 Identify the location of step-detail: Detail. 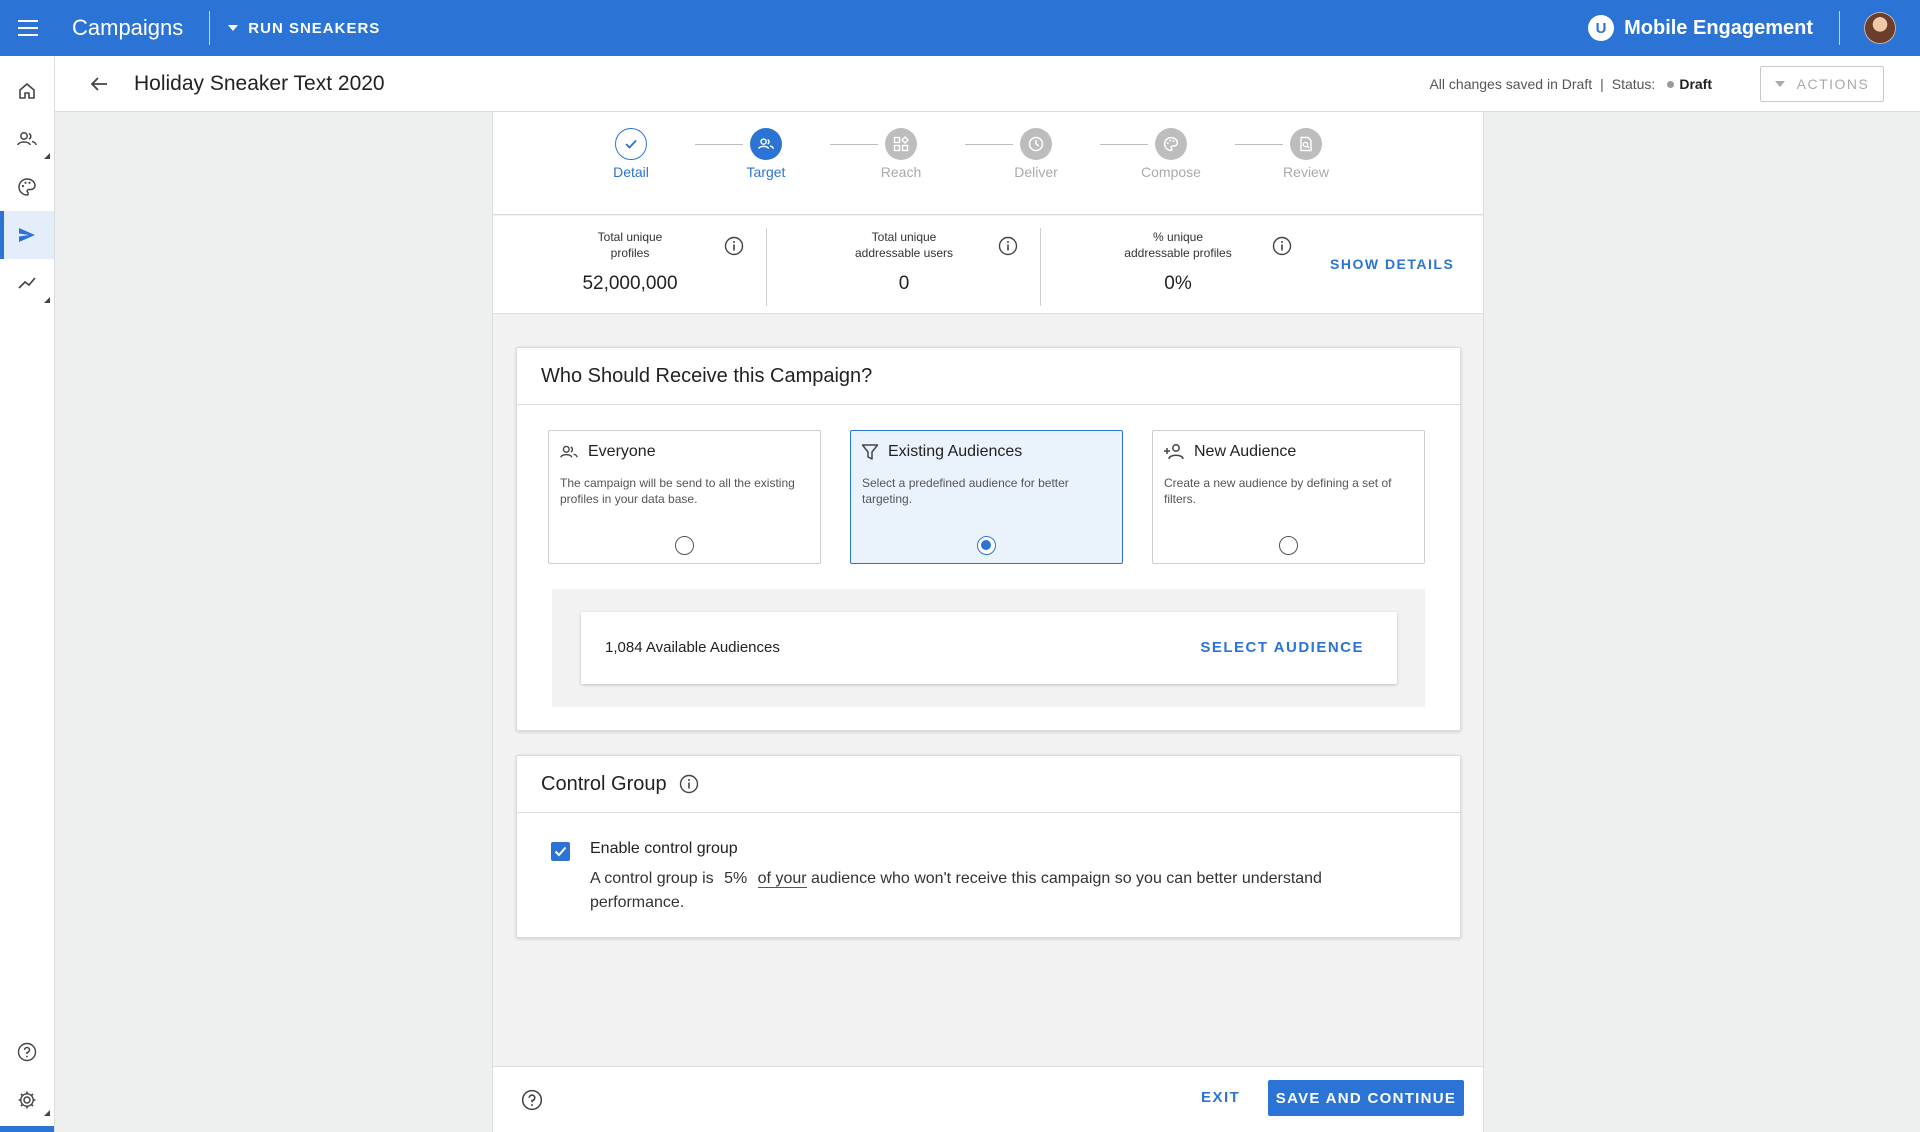
(631, 154).